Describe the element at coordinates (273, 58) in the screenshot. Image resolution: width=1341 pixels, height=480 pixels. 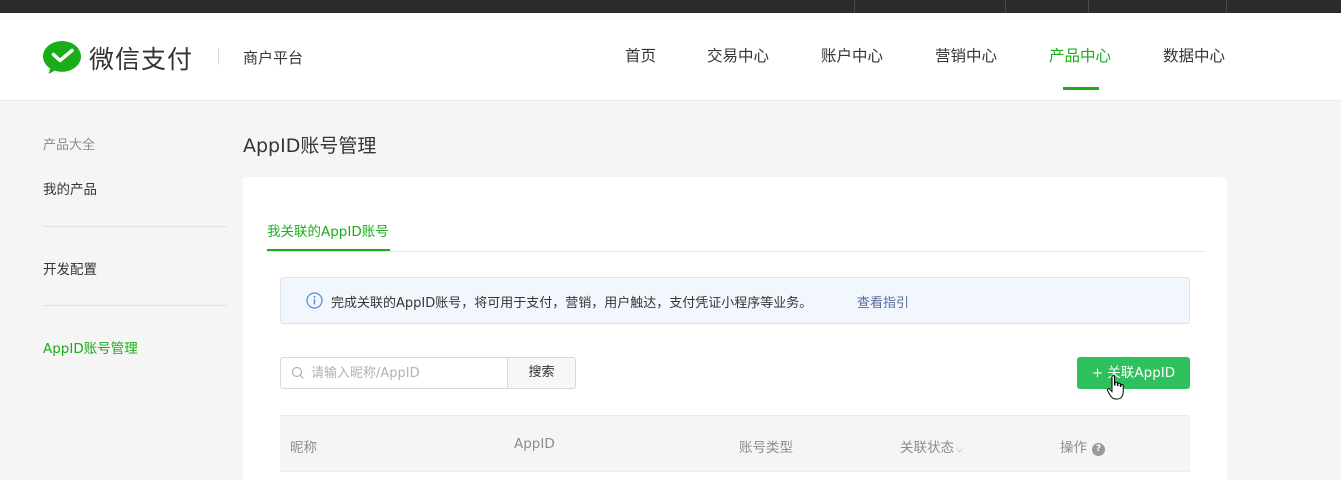
I see `merchant-platform-label: 商户平台` at that location.